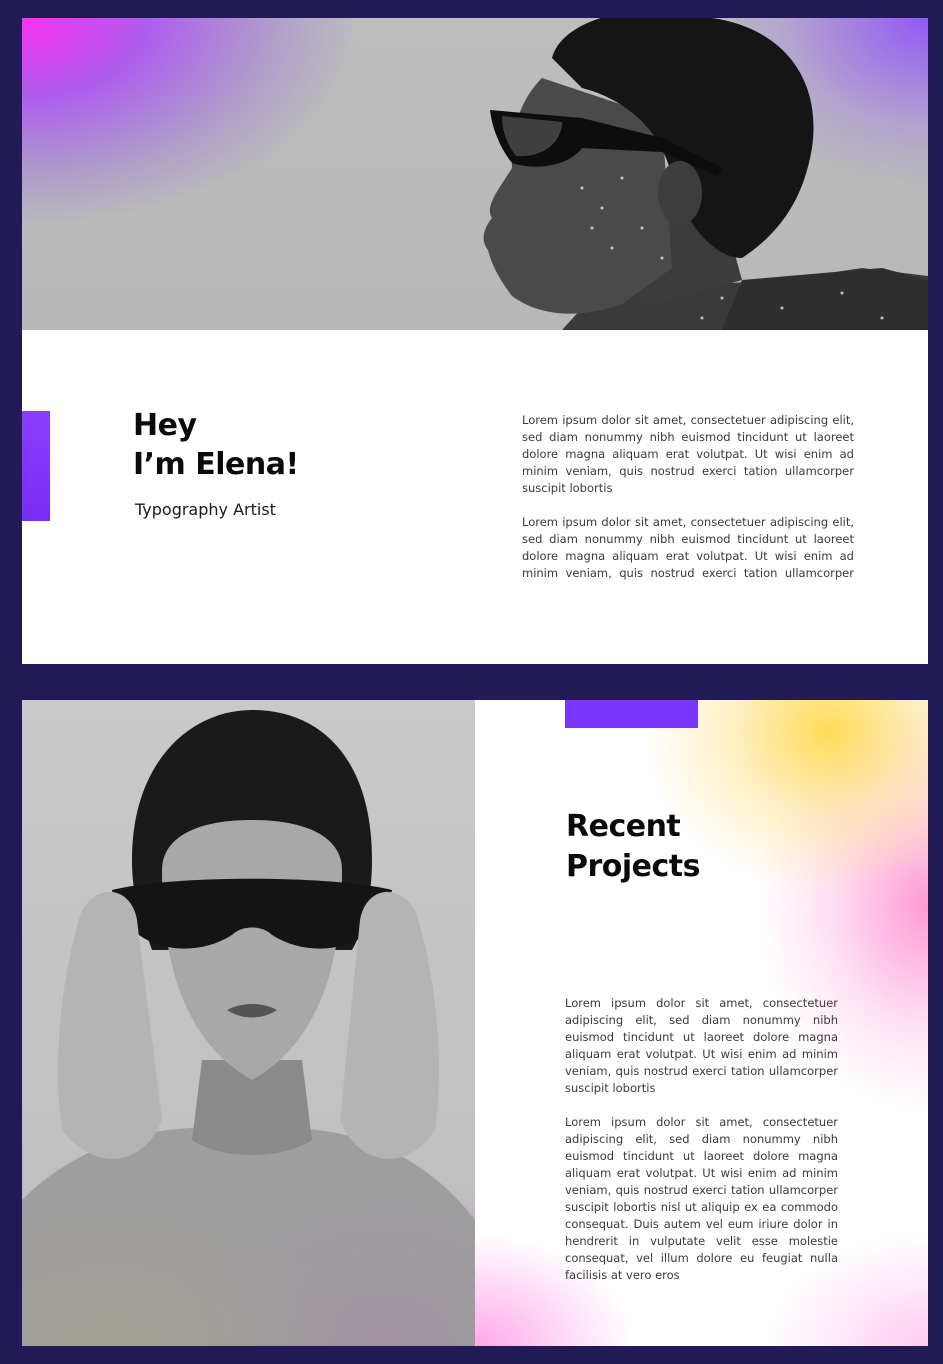 Image resolution: width=943 pixels, height=1364 pixels. I want to click on heading-line-2: I’m Elena!, so click(216, 464).